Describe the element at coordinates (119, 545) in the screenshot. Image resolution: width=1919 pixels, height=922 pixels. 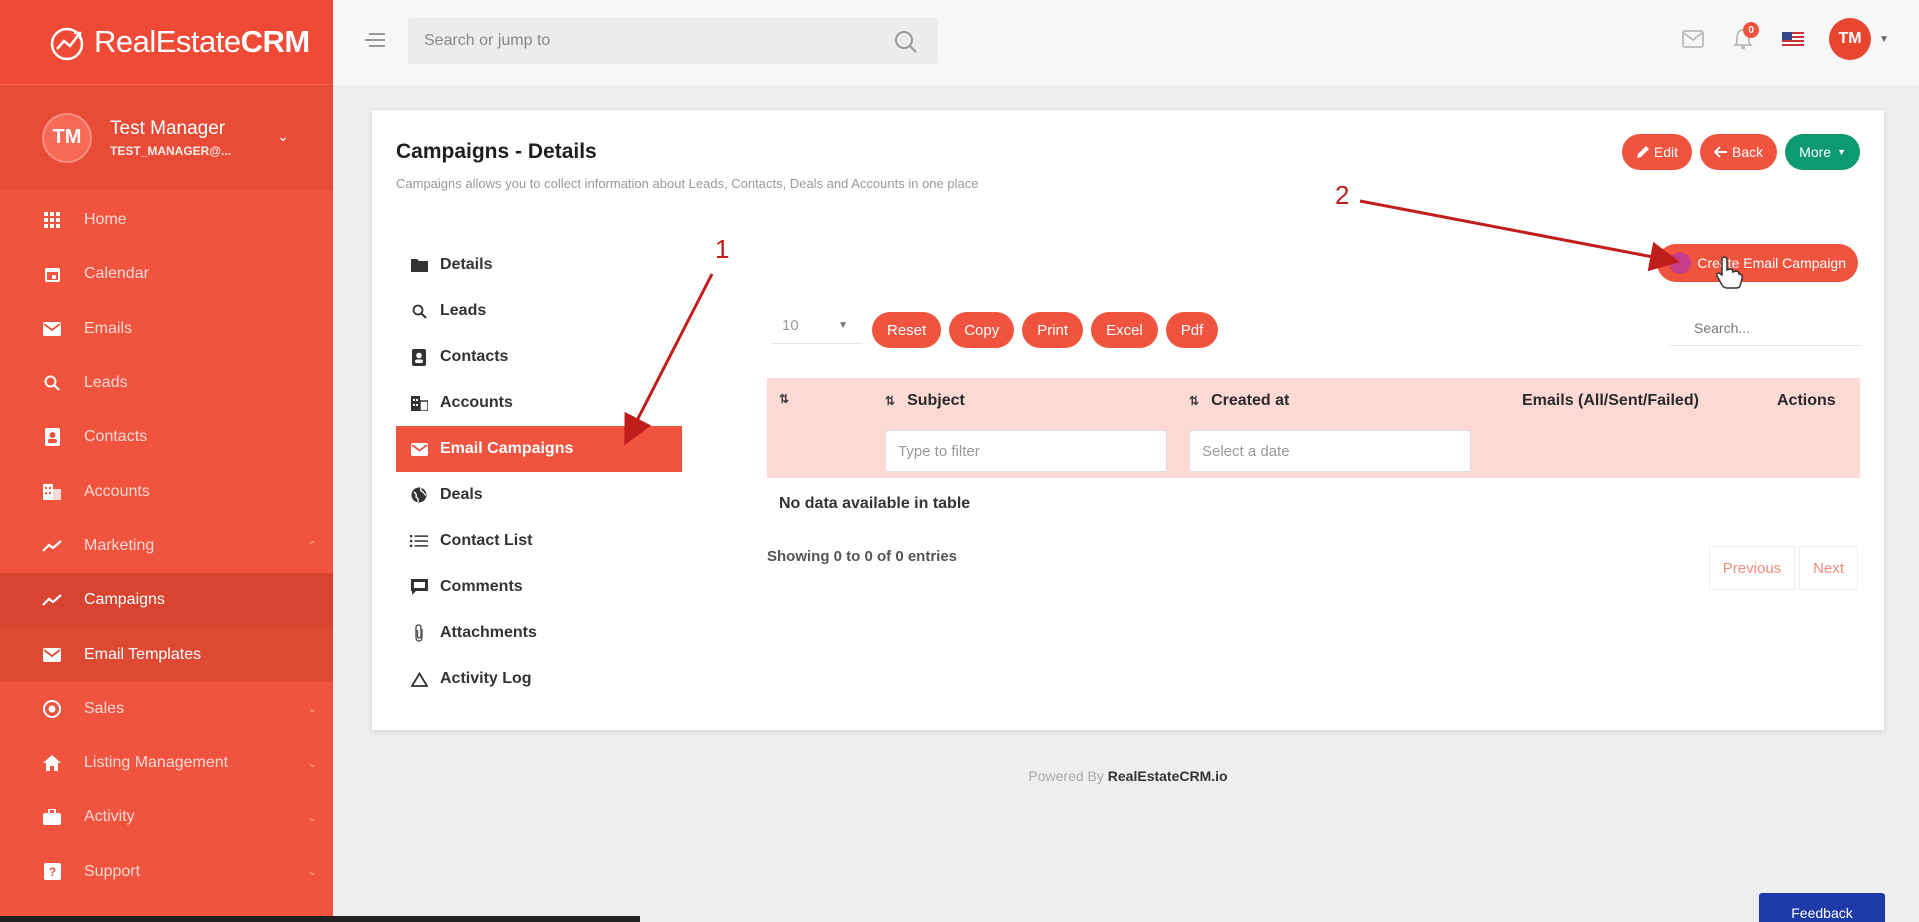
I see `sidebar-item-label: Marketing` at that location.